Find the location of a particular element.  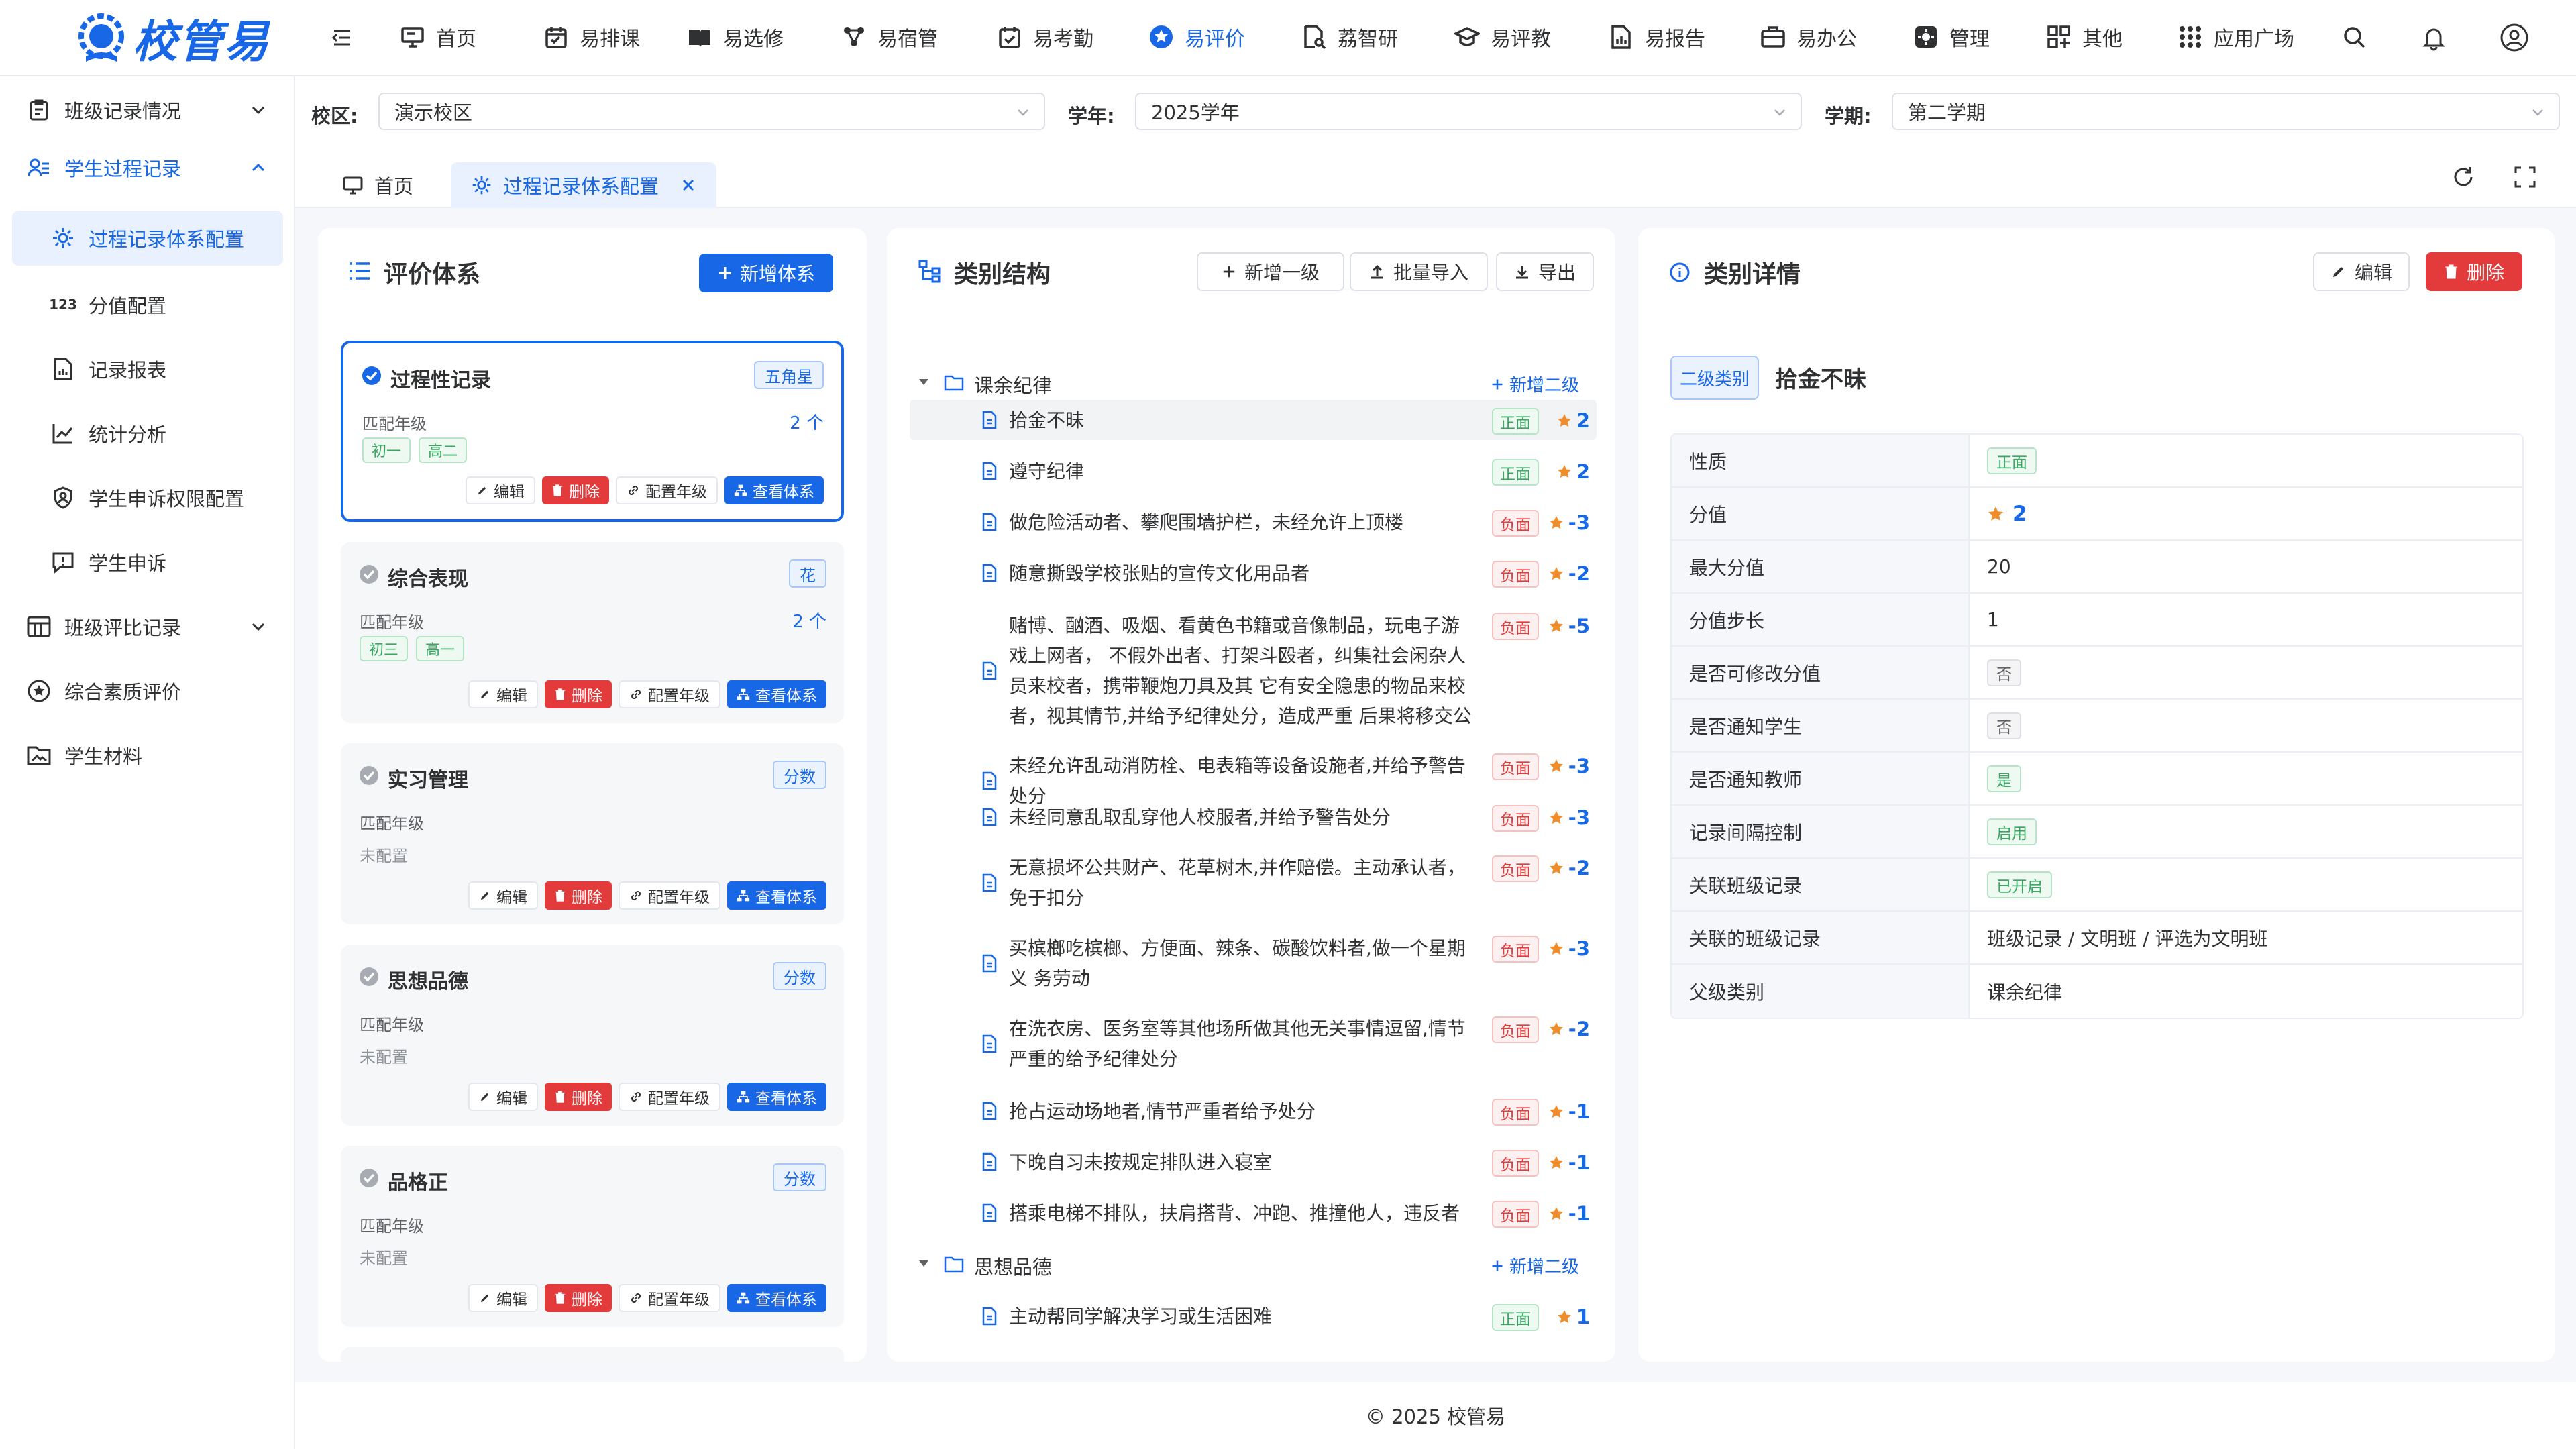

info-icon is located at coordinates (1680, 272).